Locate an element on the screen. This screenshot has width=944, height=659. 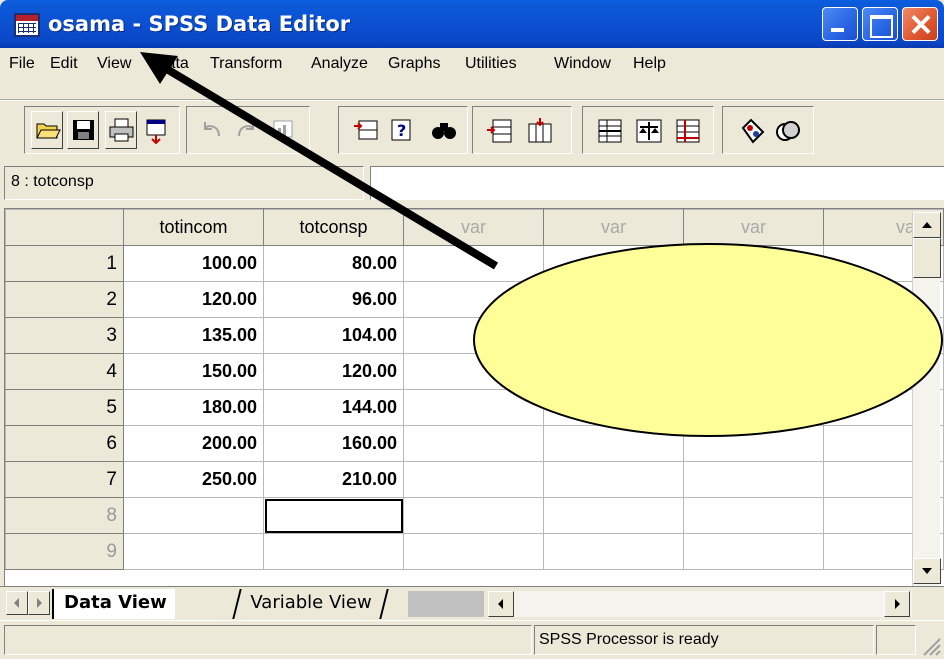
insert-case-button is located at coordinates (499, 130).